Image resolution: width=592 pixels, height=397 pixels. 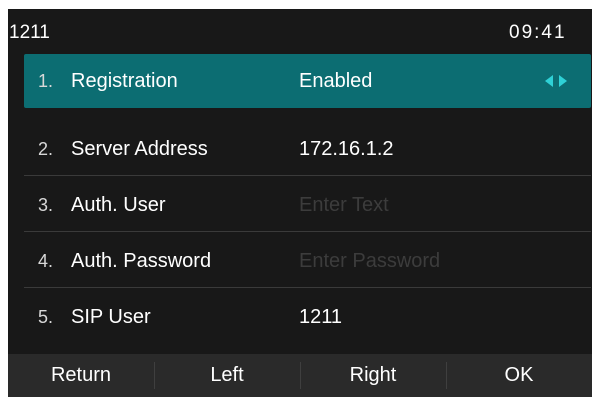 What do you see at coordinates (344, 205) in the screenshot?
I see `auth-user-input: Enter Text` at bounding box center [344, 205].